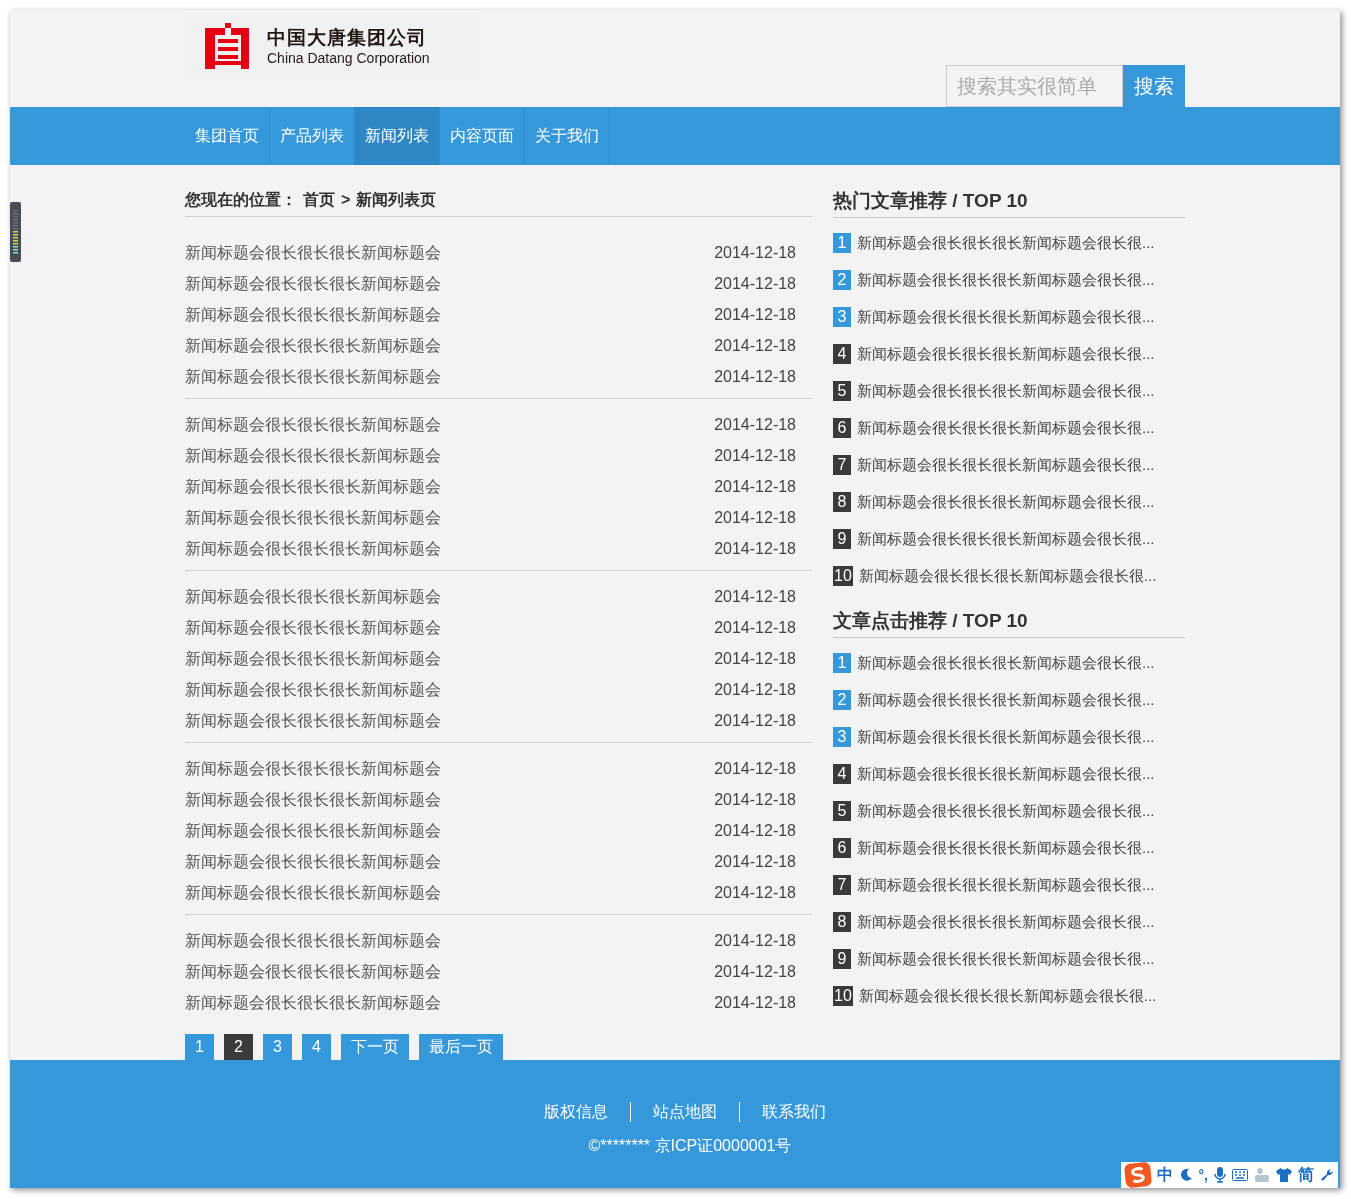  What do you see at coordinates (1164, 1175) in the screenshot?
I see `ime-mode-toggle: 中` at bounding box center [1164, 1175].